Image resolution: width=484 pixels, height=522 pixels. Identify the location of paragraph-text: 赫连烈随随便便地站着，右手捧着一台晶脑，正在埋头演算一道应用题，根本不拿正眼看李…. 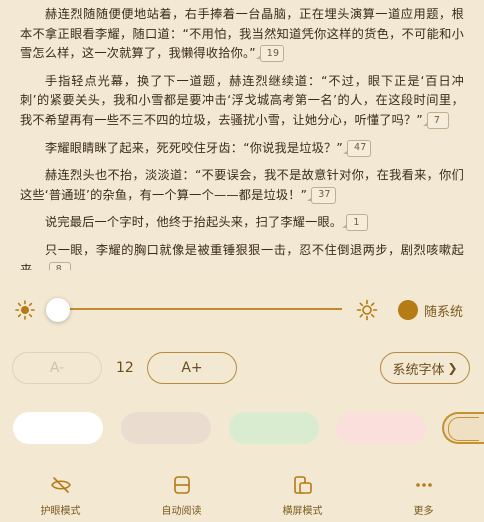
(242, 34).